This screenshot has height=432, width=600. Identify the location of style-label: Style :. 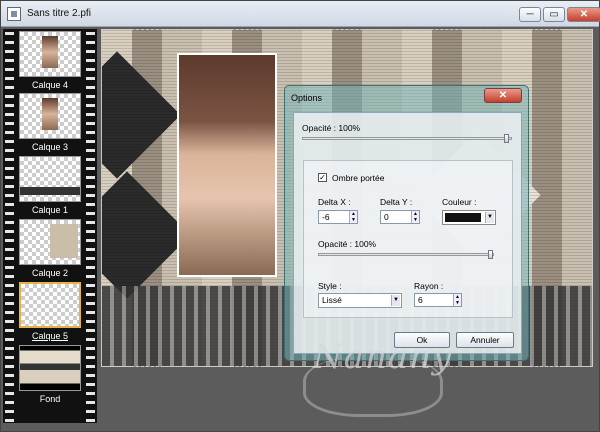
(330, 286).